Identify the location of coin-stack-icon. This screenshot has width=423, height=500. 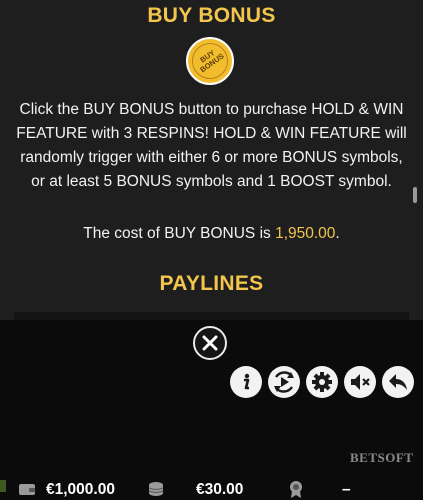
(156, 489).